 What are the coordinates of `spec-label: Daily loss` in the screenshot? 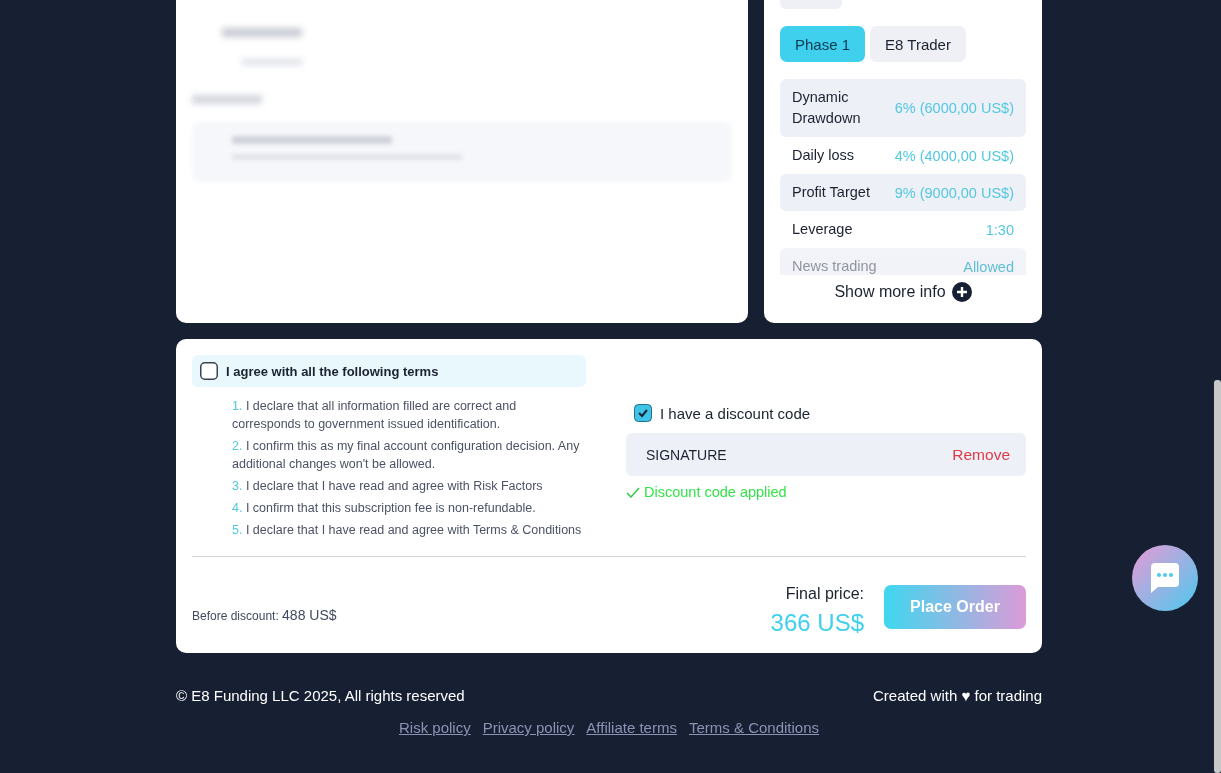 It's located at (823, 155).